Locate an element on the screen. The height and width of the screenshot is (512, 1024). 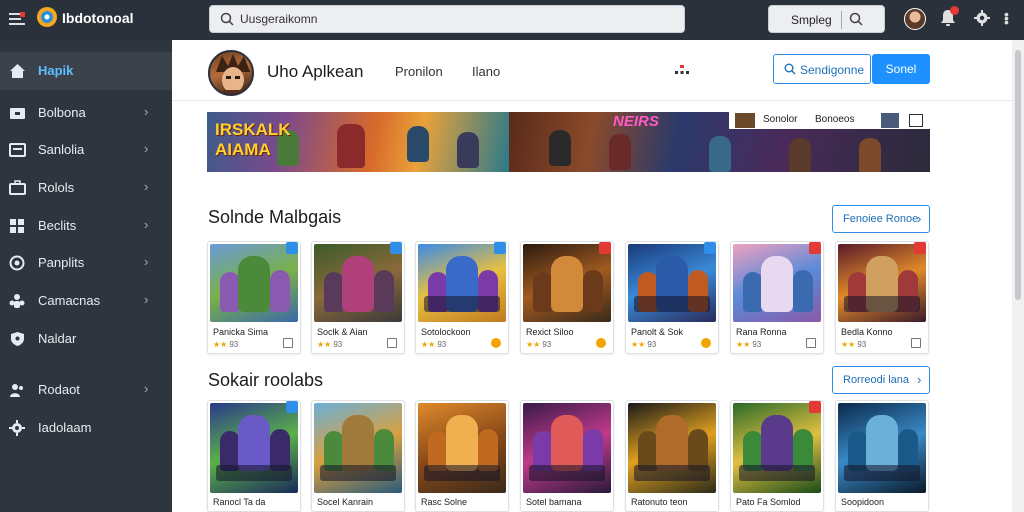
app-logo-icon is located at coordinates (47, 17).